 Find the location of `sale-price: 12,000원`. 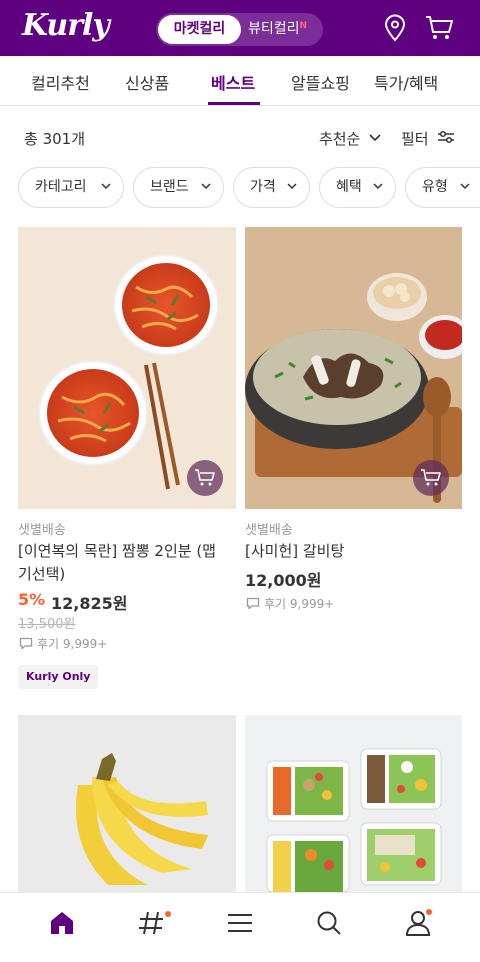

sale-price: 12,000원 is located at coordinates (283, 580).